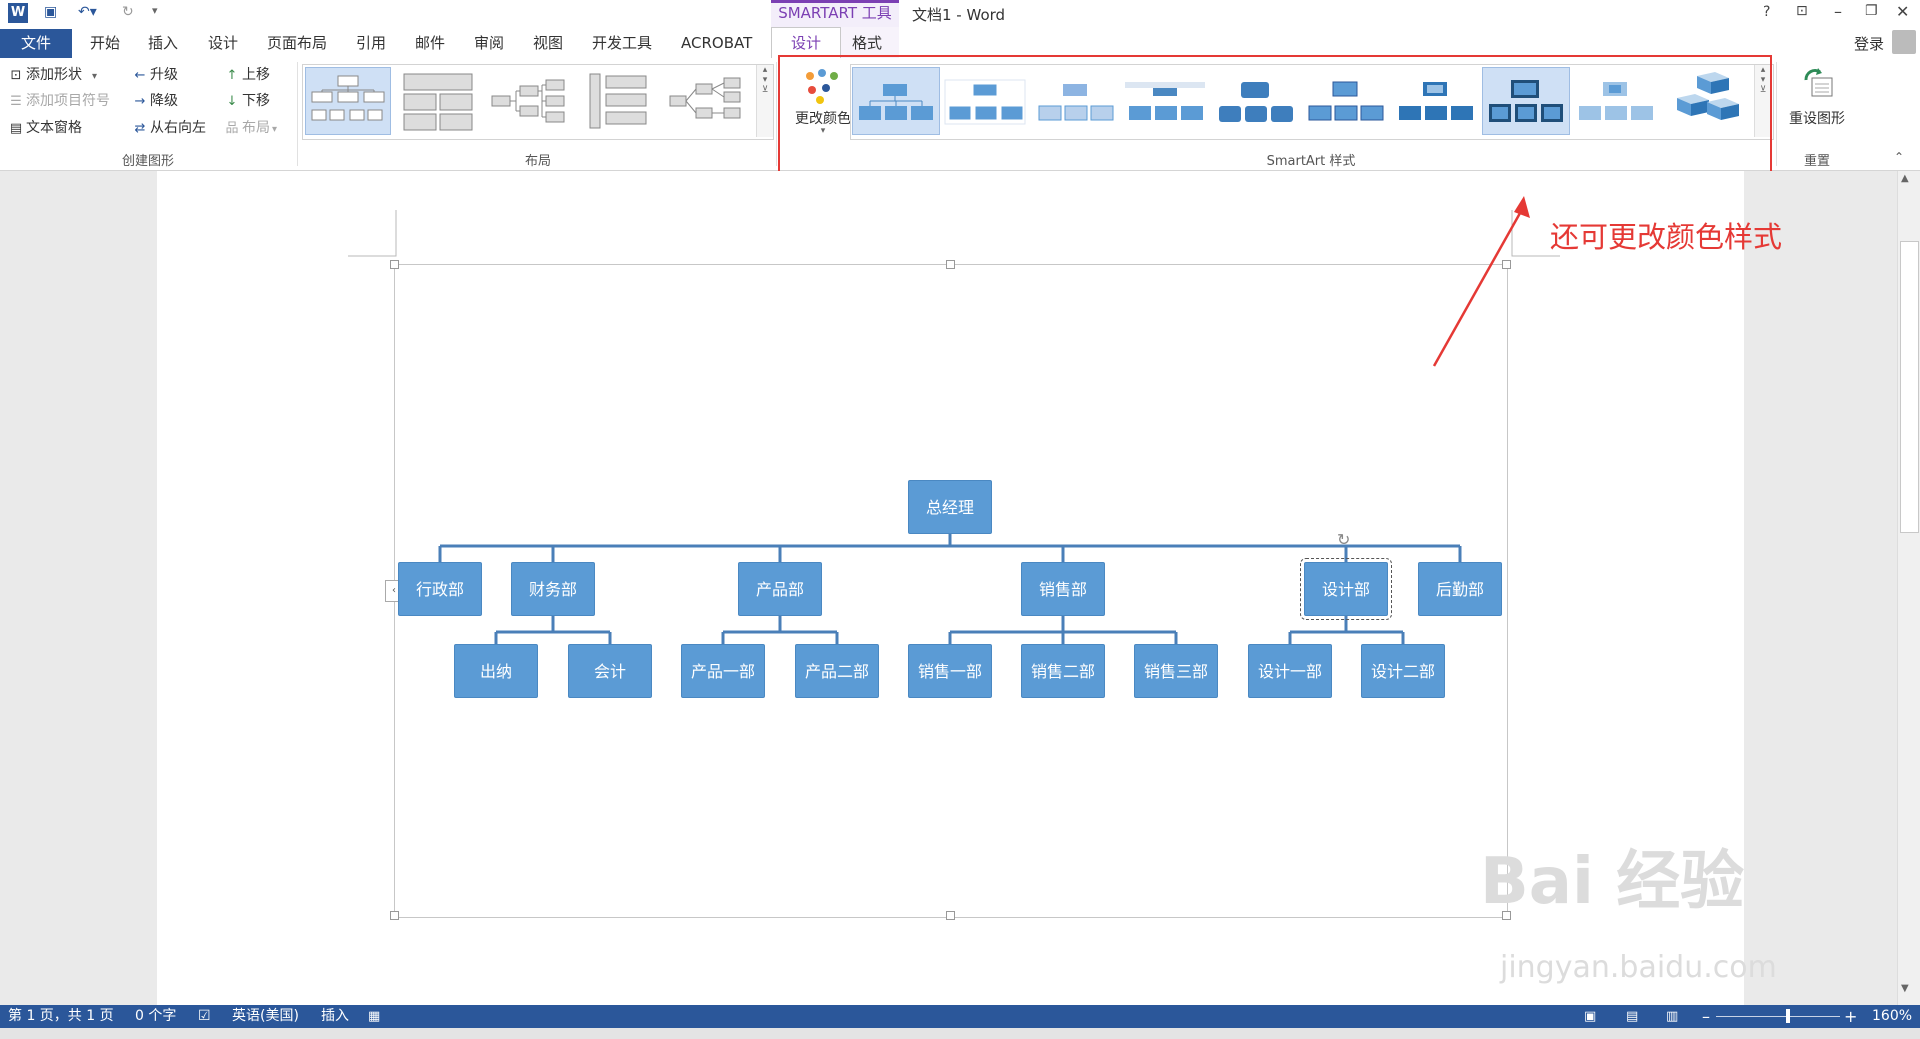  What do you see at coordinates (1892, 1016) in the screenshot?
I see `zoom-level: 160%` at bounding box center [1892, 1016].